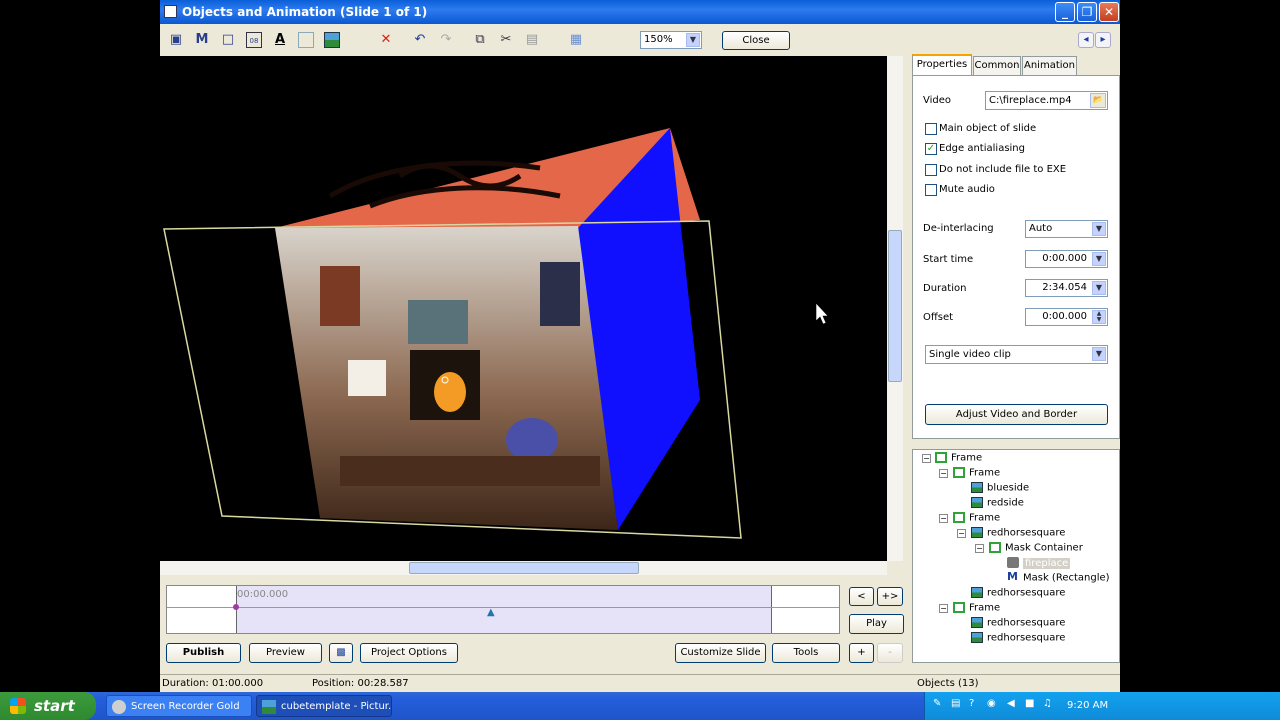  What do you see at coordinates (982, 148) in the screenshot?
I see `edge-antialiasing-label: Edge antialiasing` at bounding box center [982, 148].